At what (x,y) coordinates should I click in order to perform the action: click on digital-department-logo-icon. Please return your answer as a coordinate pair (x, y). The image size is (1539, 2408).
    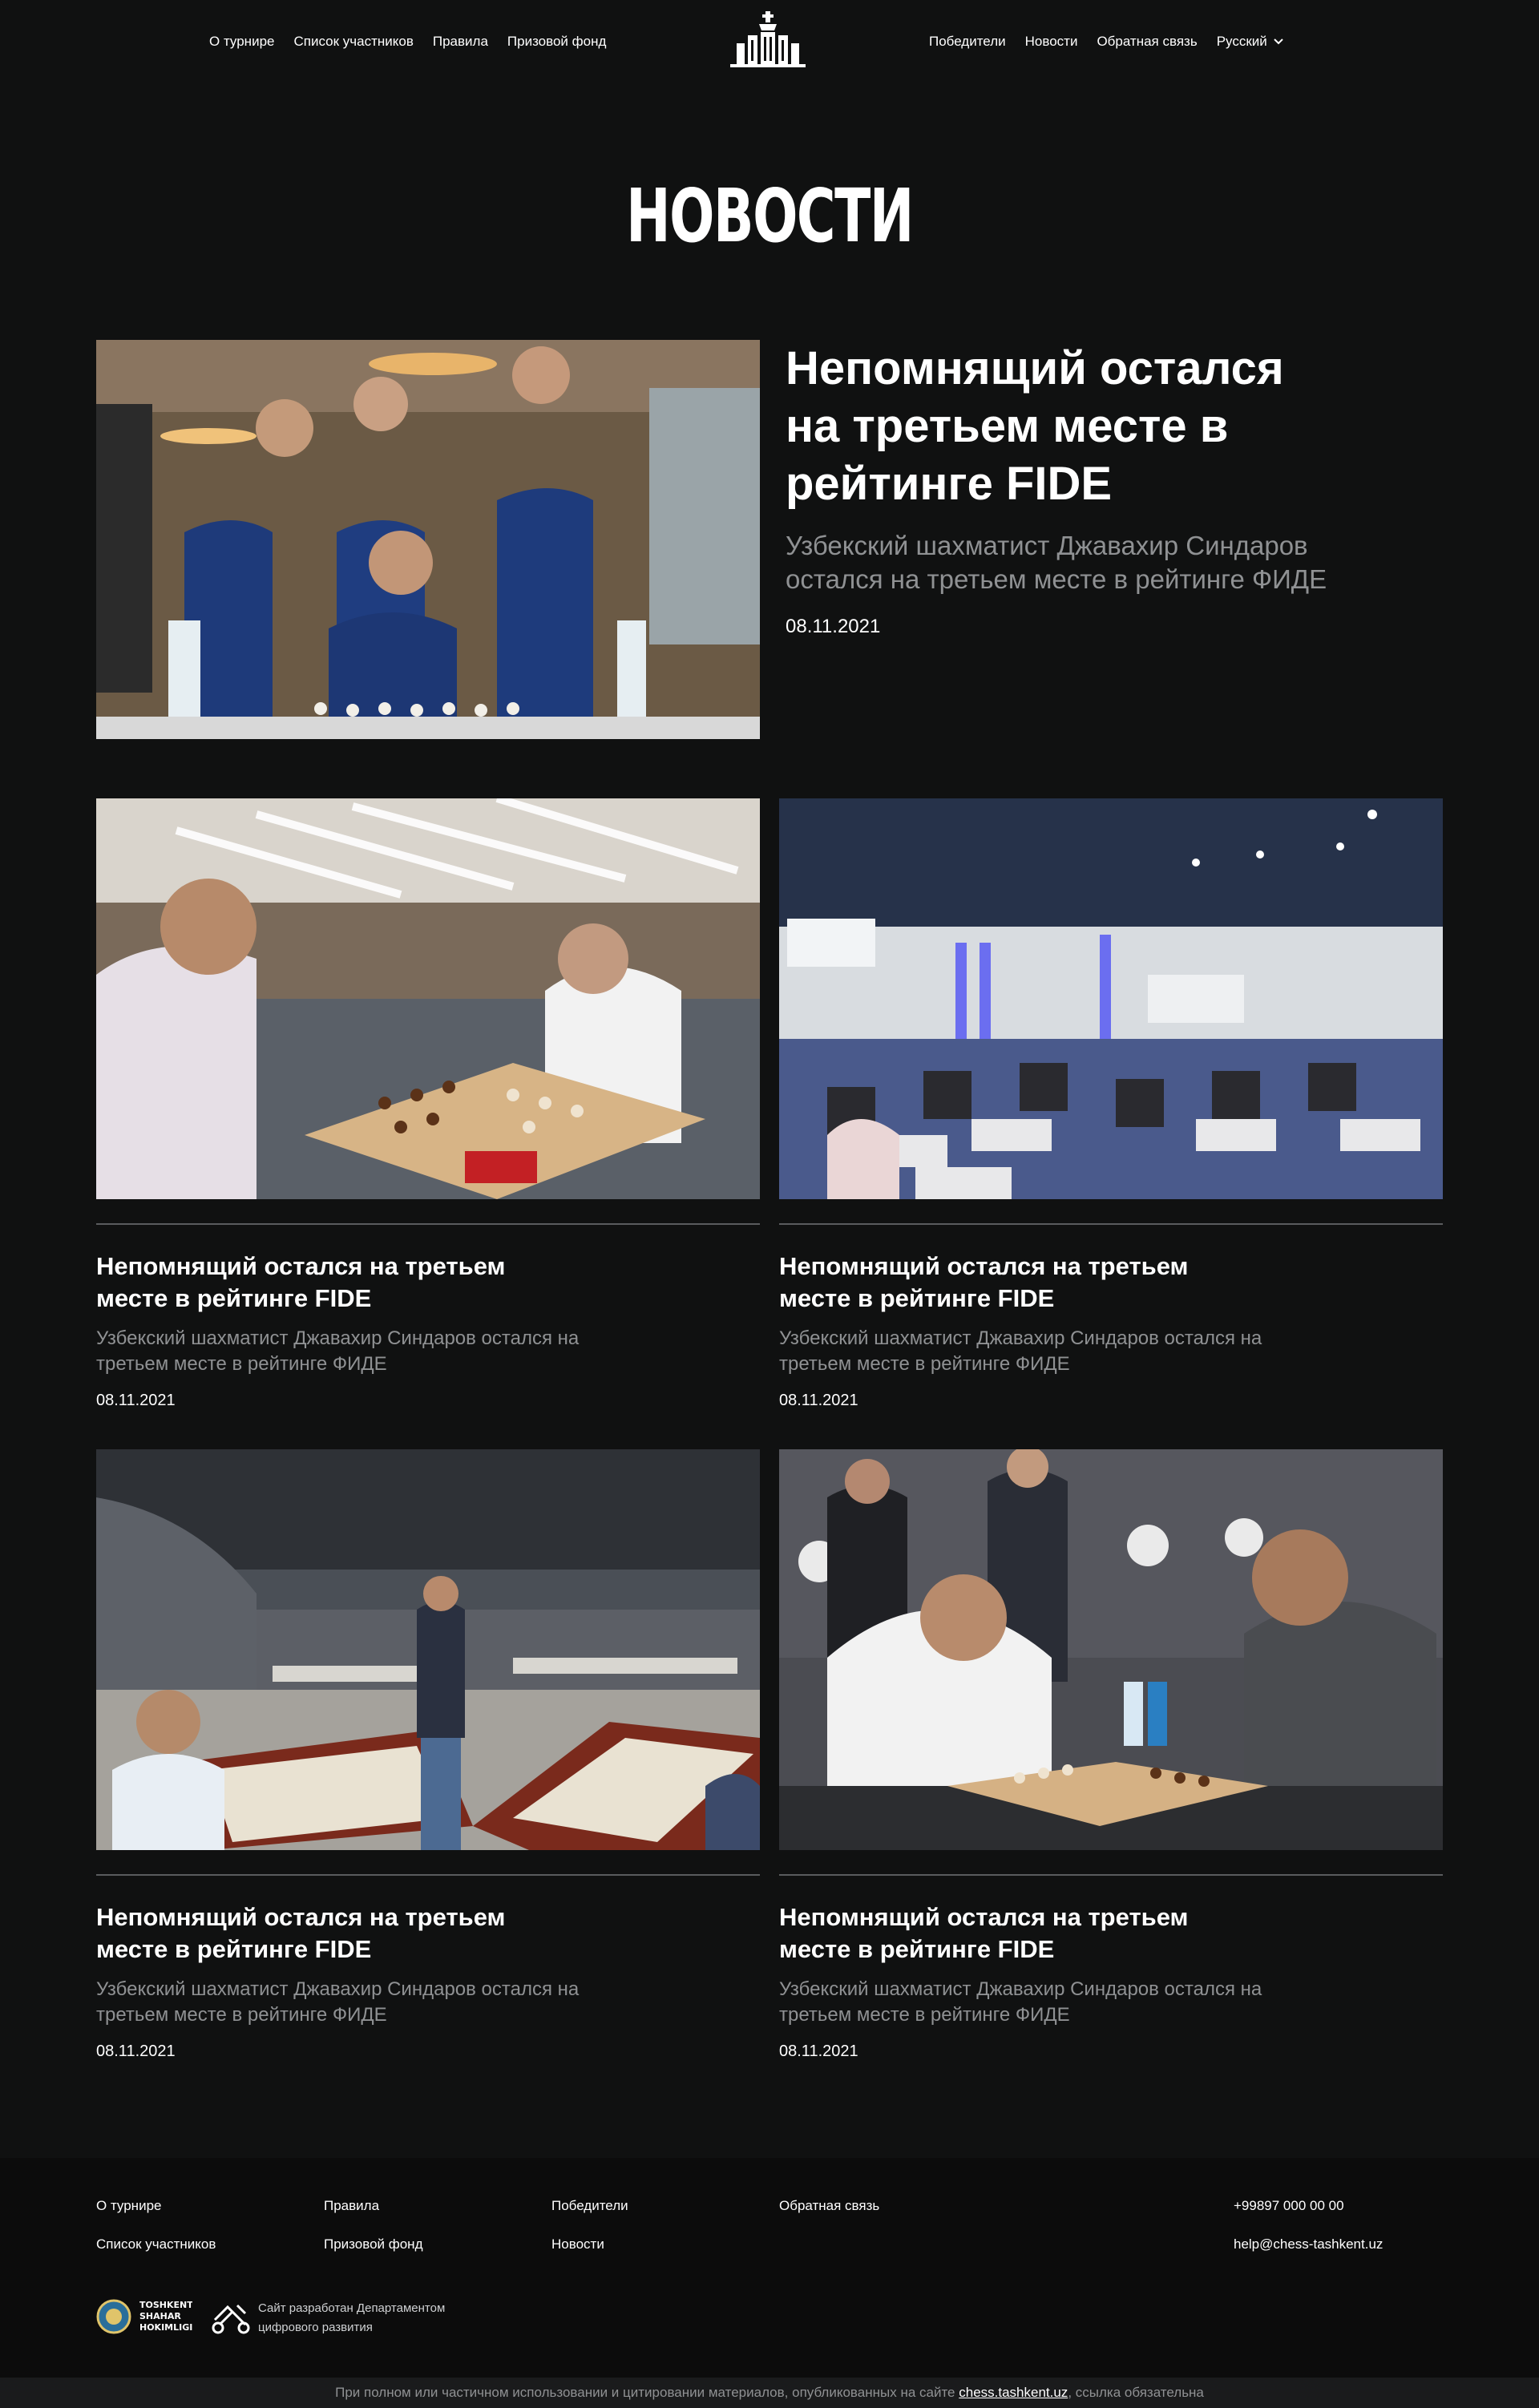
    Looking at the image, I should click on (230, 2317).